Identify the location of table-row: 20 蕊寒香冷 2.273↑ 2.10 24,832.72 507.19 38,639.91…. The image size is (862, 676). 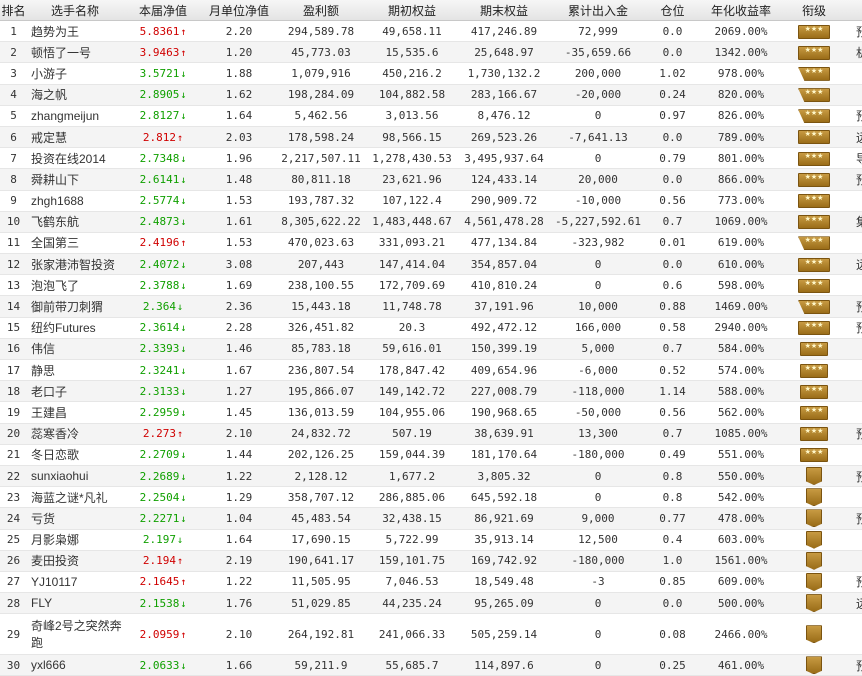
(431, 434).